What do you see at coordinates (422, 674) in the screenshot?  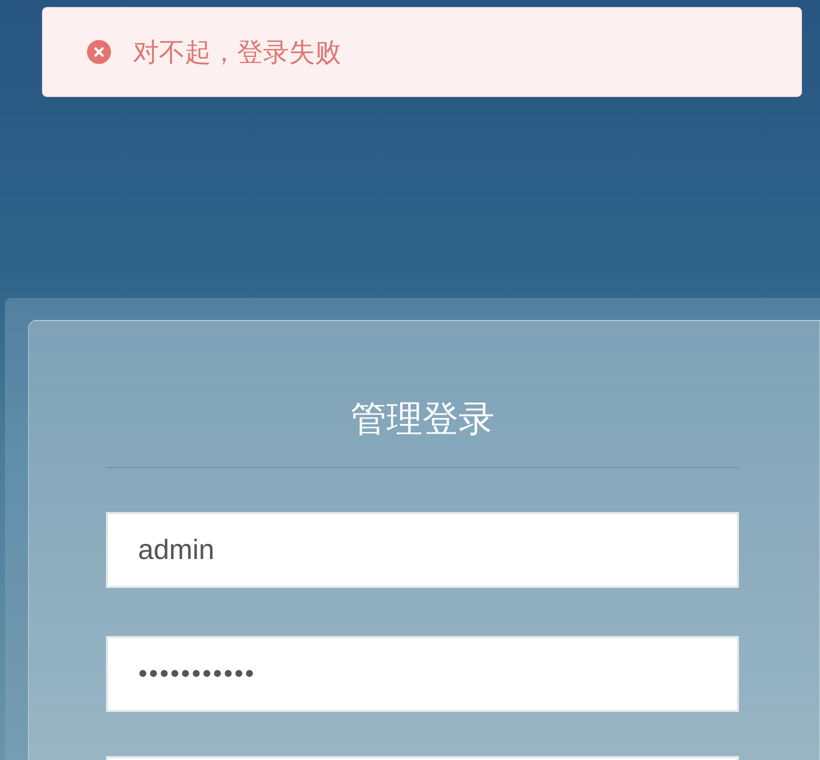 I see `password-field: ●●●●●●●●●●●` at bounding box center [422, 674].